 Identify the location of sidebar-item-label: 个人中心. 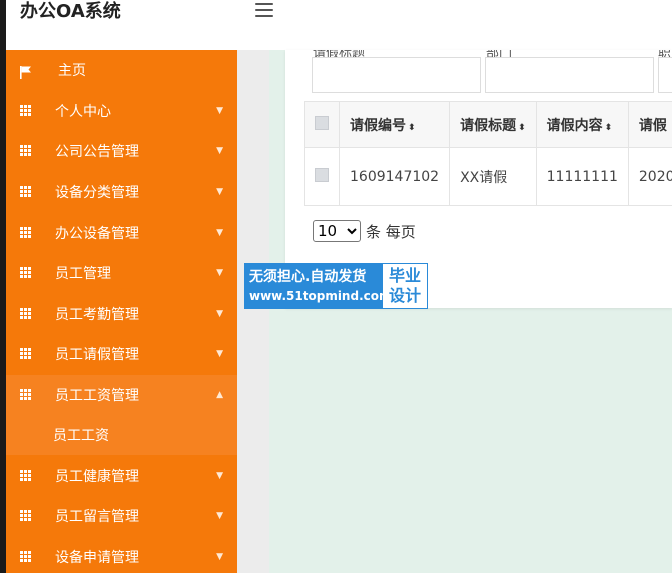
(83, 111).